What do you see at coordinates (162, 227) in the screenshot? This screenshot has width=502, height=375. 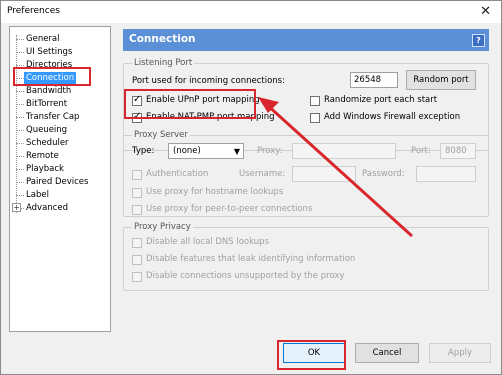 I see `group-label: Proxy Privacy` at bounding box center [162, 227].